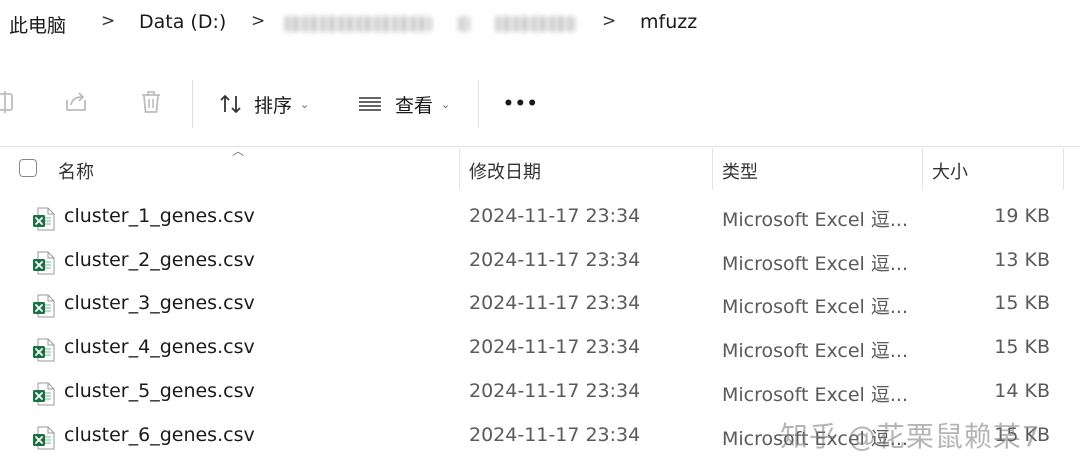 The width and height of the screenshot is (1080, 471). I want to click on delete-icon, so click(151, 102).